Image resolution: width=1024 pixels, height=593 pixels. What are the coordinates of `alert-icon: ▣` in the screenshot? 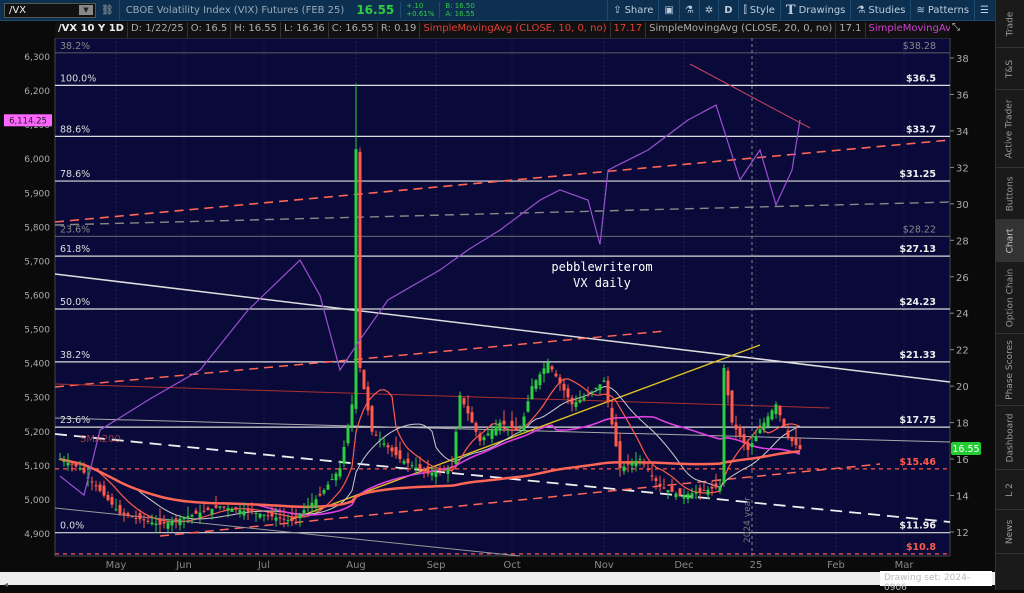 It's located at (669, 10).